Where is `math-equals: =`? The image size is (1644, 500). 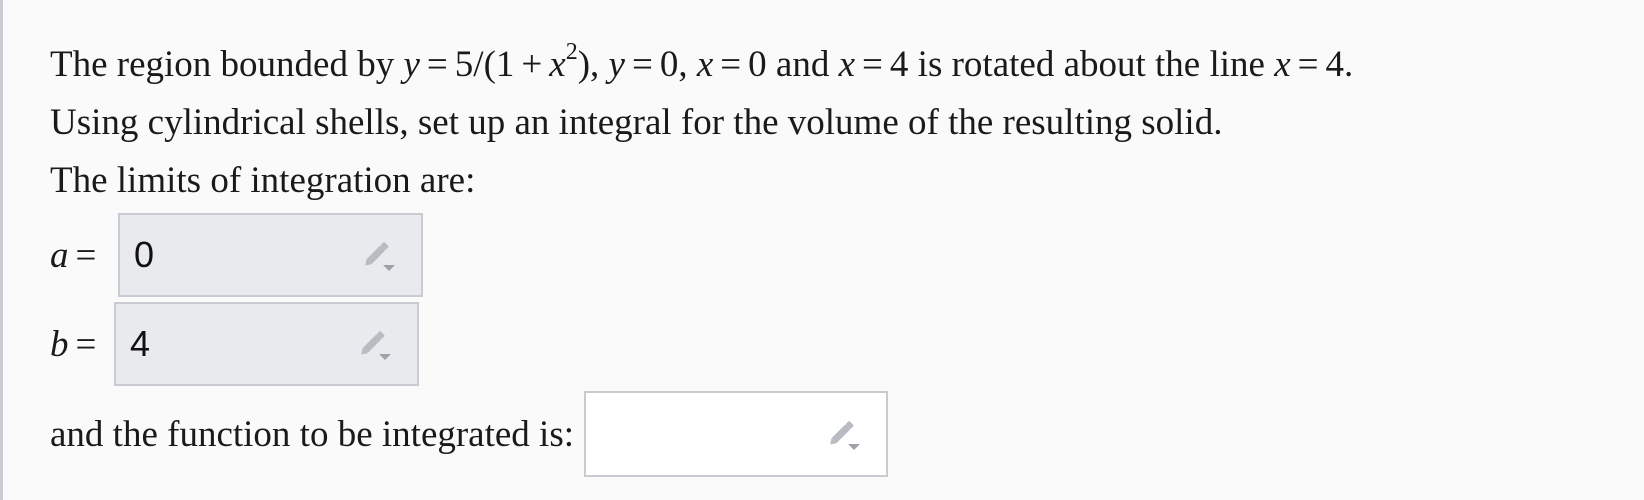
math-equals: = is located at coordinates (437, 64).